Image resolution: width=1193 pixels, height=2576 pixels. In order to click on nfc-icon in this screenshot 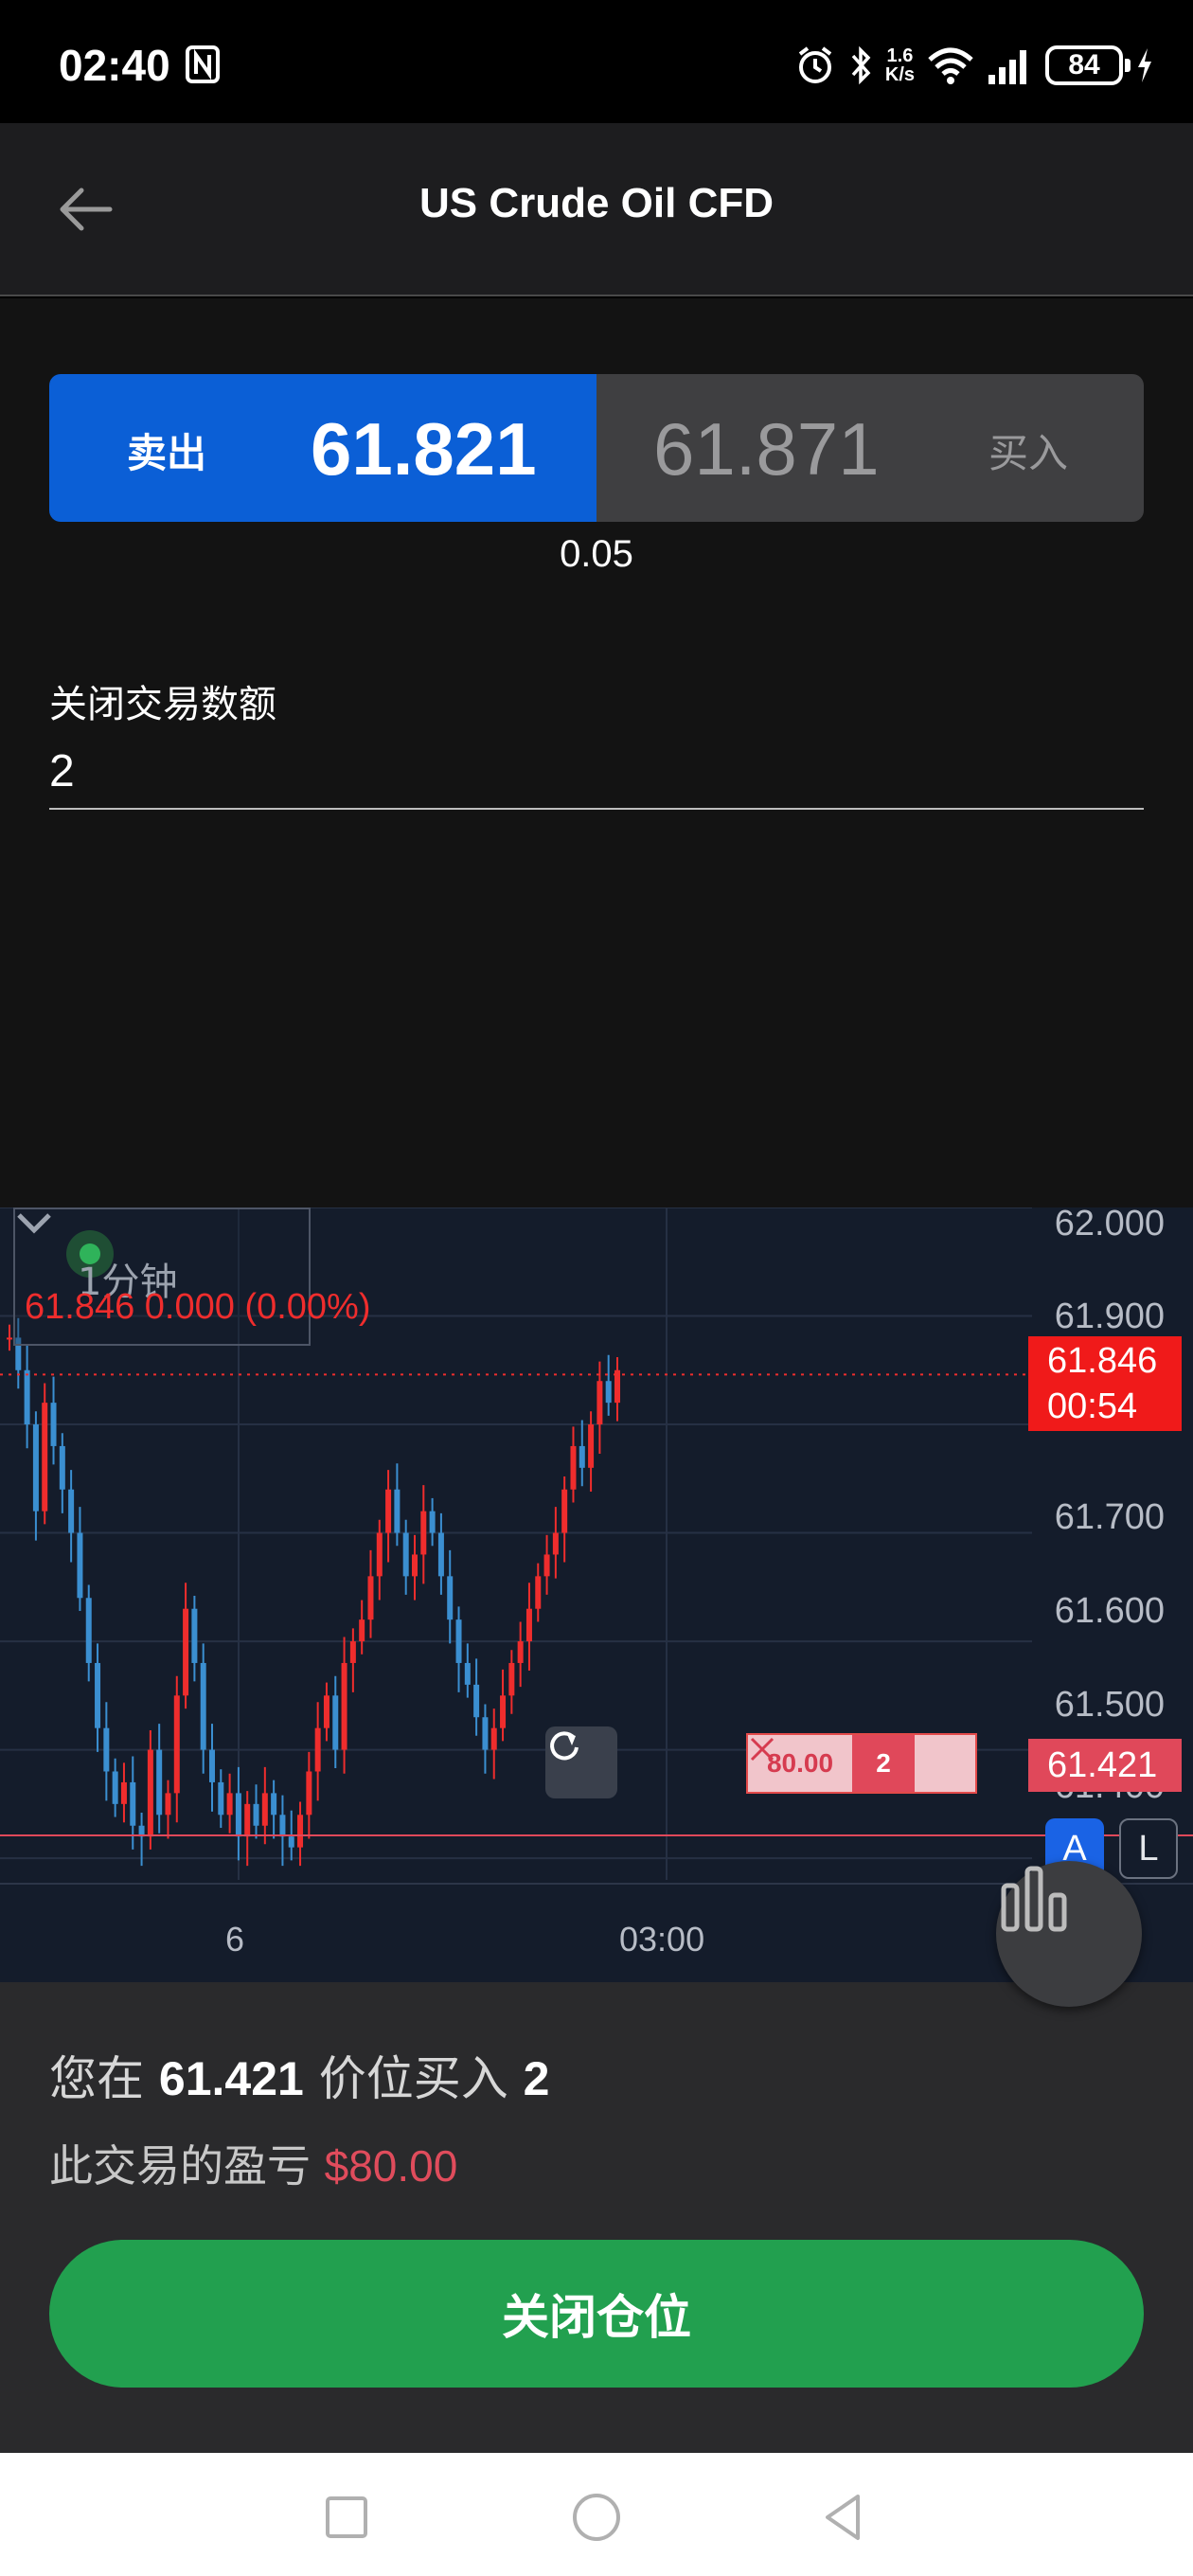, I will do `click(203, 64)`.